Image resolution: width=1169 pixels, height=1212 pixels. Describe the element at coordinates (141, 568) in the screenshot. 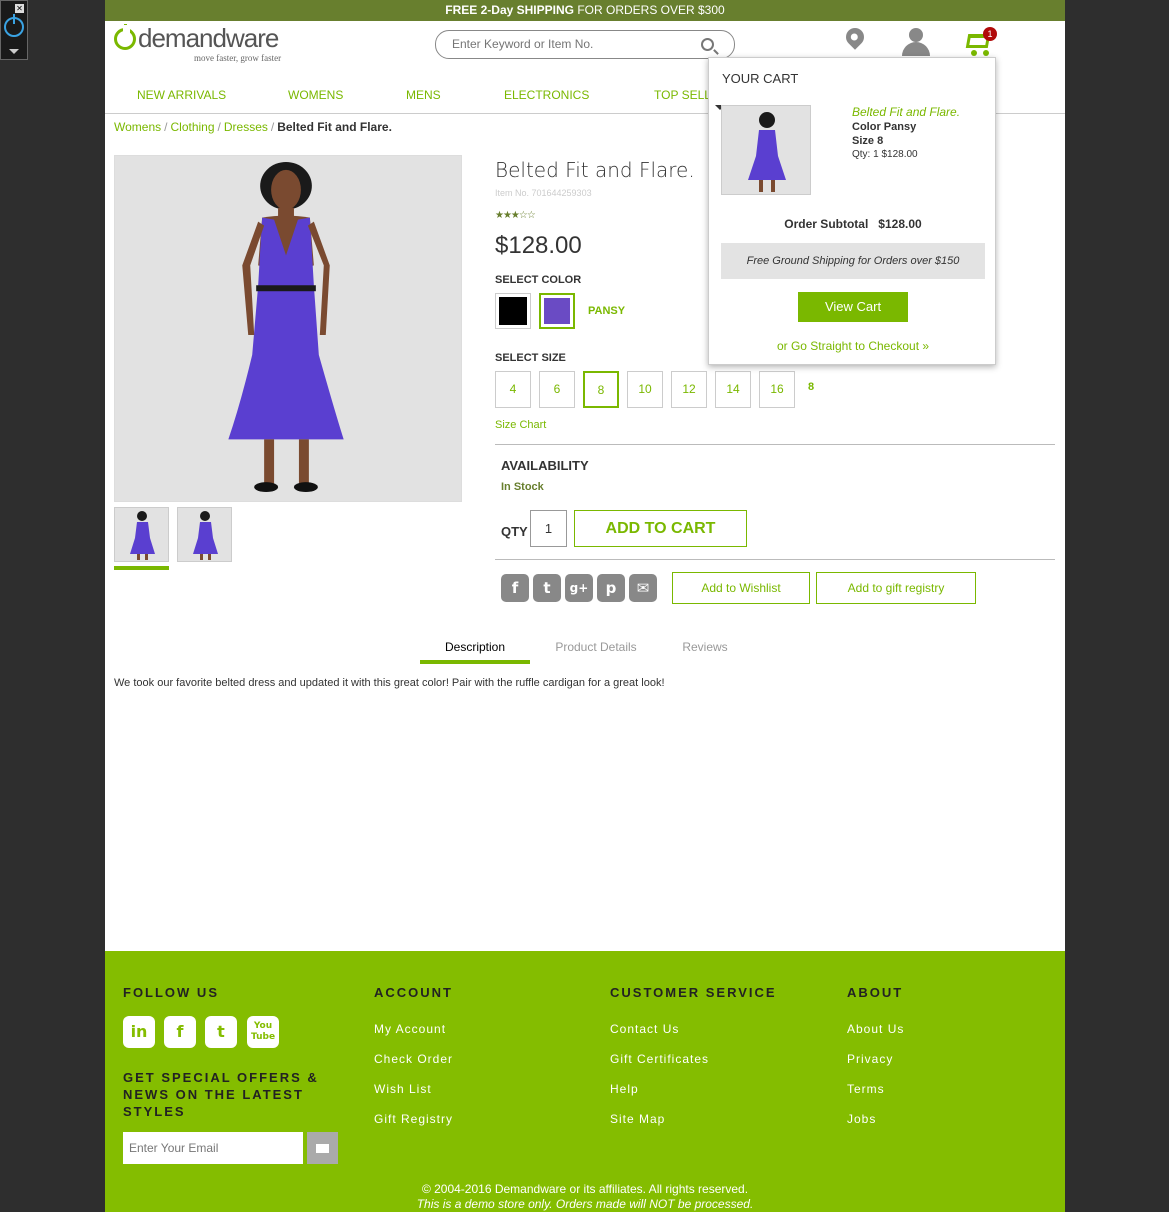

I see `thumbnail-selected-indicator` at that location.